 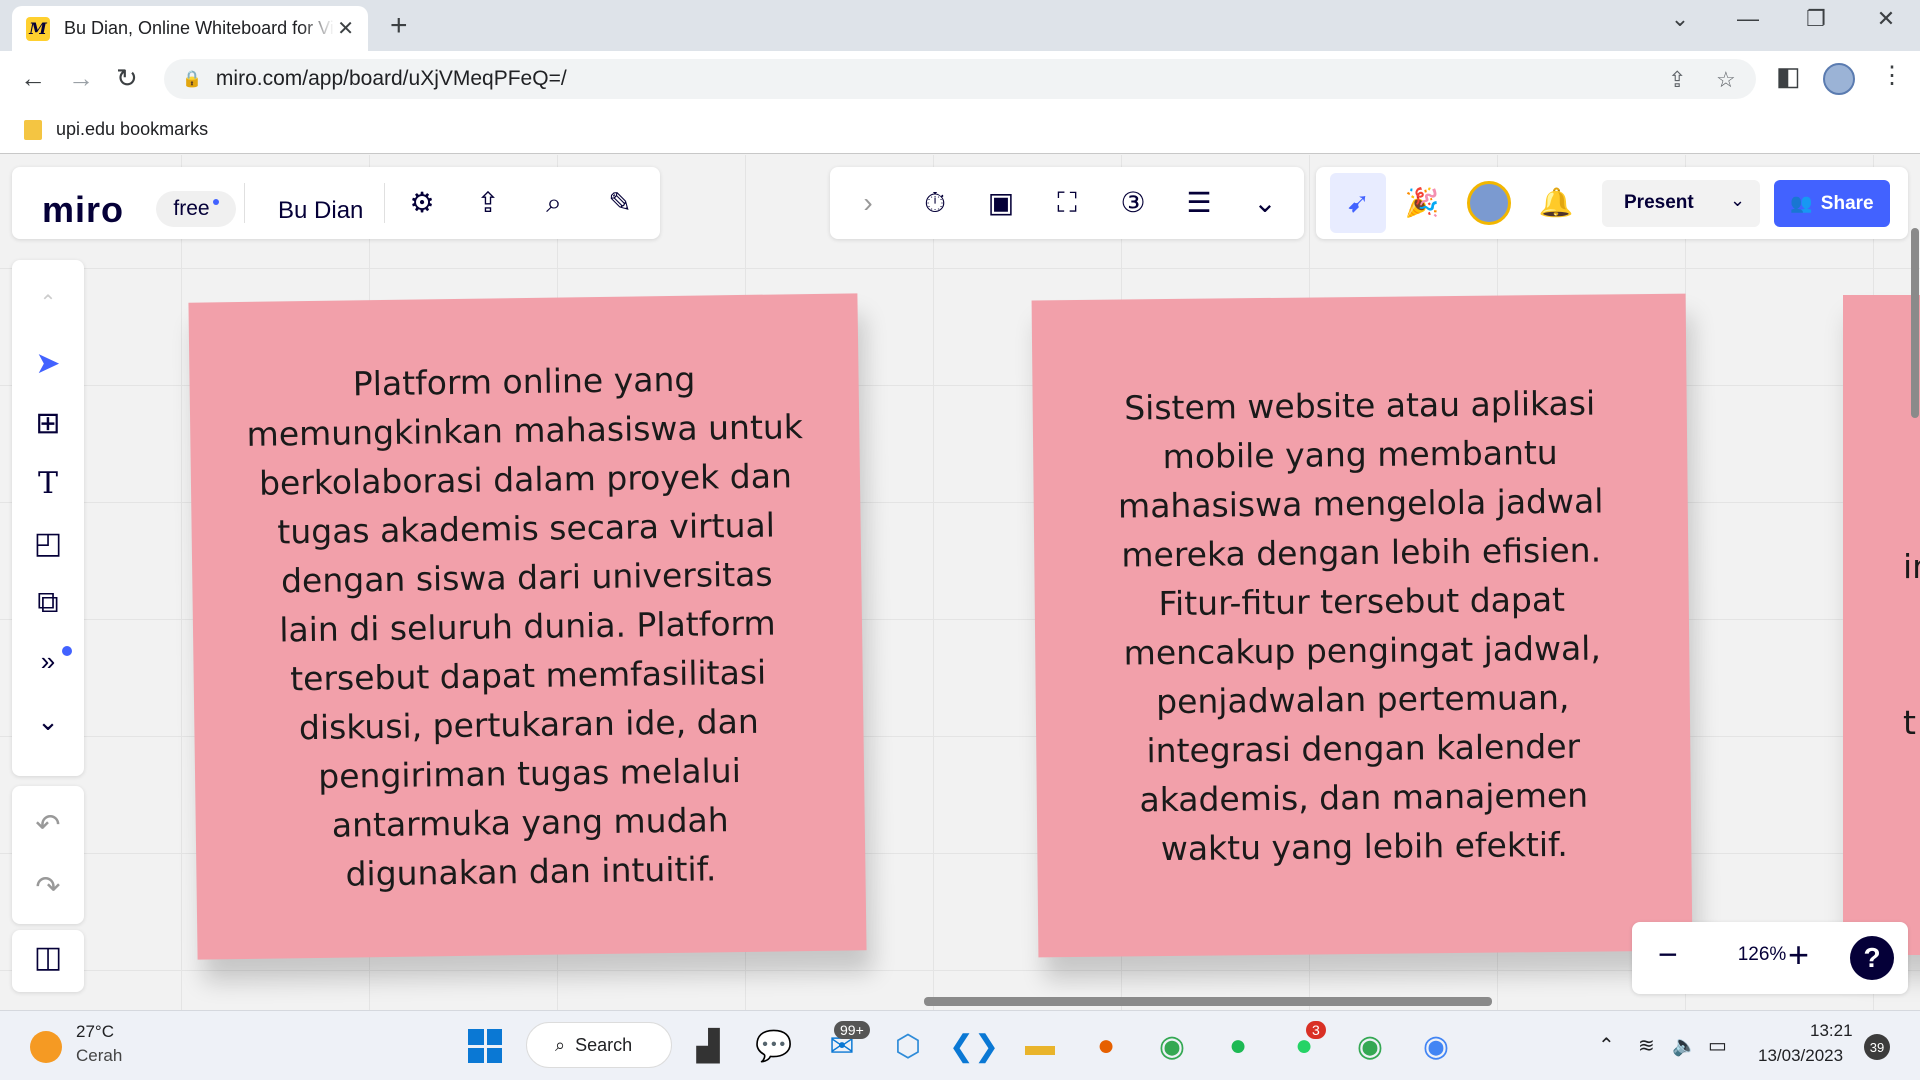 I want to click on task-view-icon: ▟, so click(x=708, y=1046).